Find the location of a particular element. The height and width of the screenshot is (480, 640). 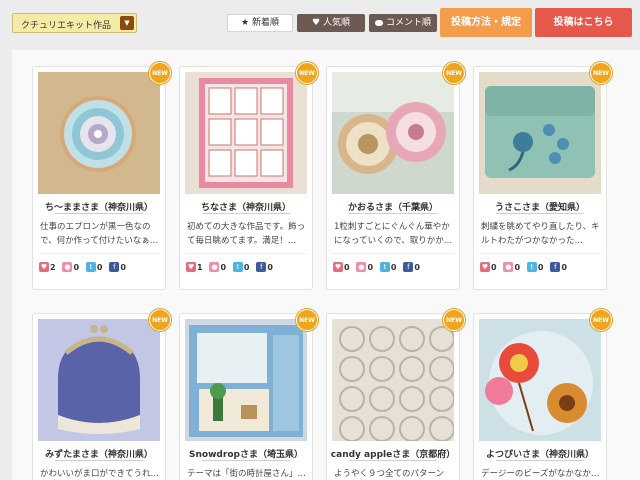

beaded-brooch-image is located at coordinates (99, 133).